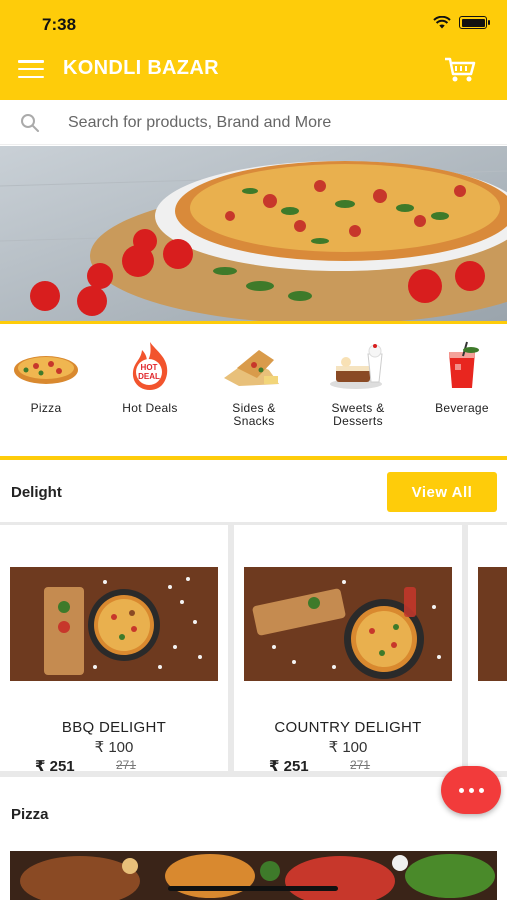 This screenshot has width=507, height=900. I want to click on hot-deal-badge-line2: DEAL, so click(149, 376).